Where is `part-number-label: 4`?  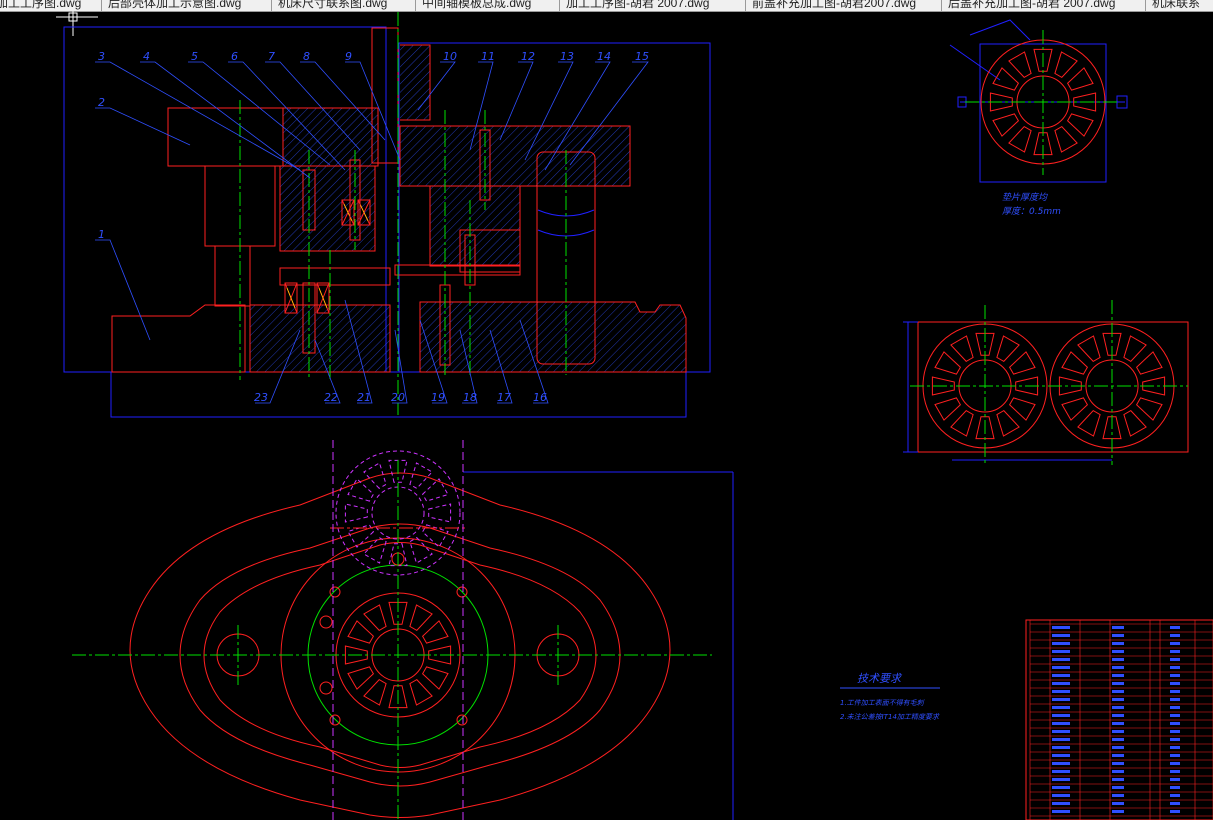 part-number-label: 4 is located at coordinates (146, 56).